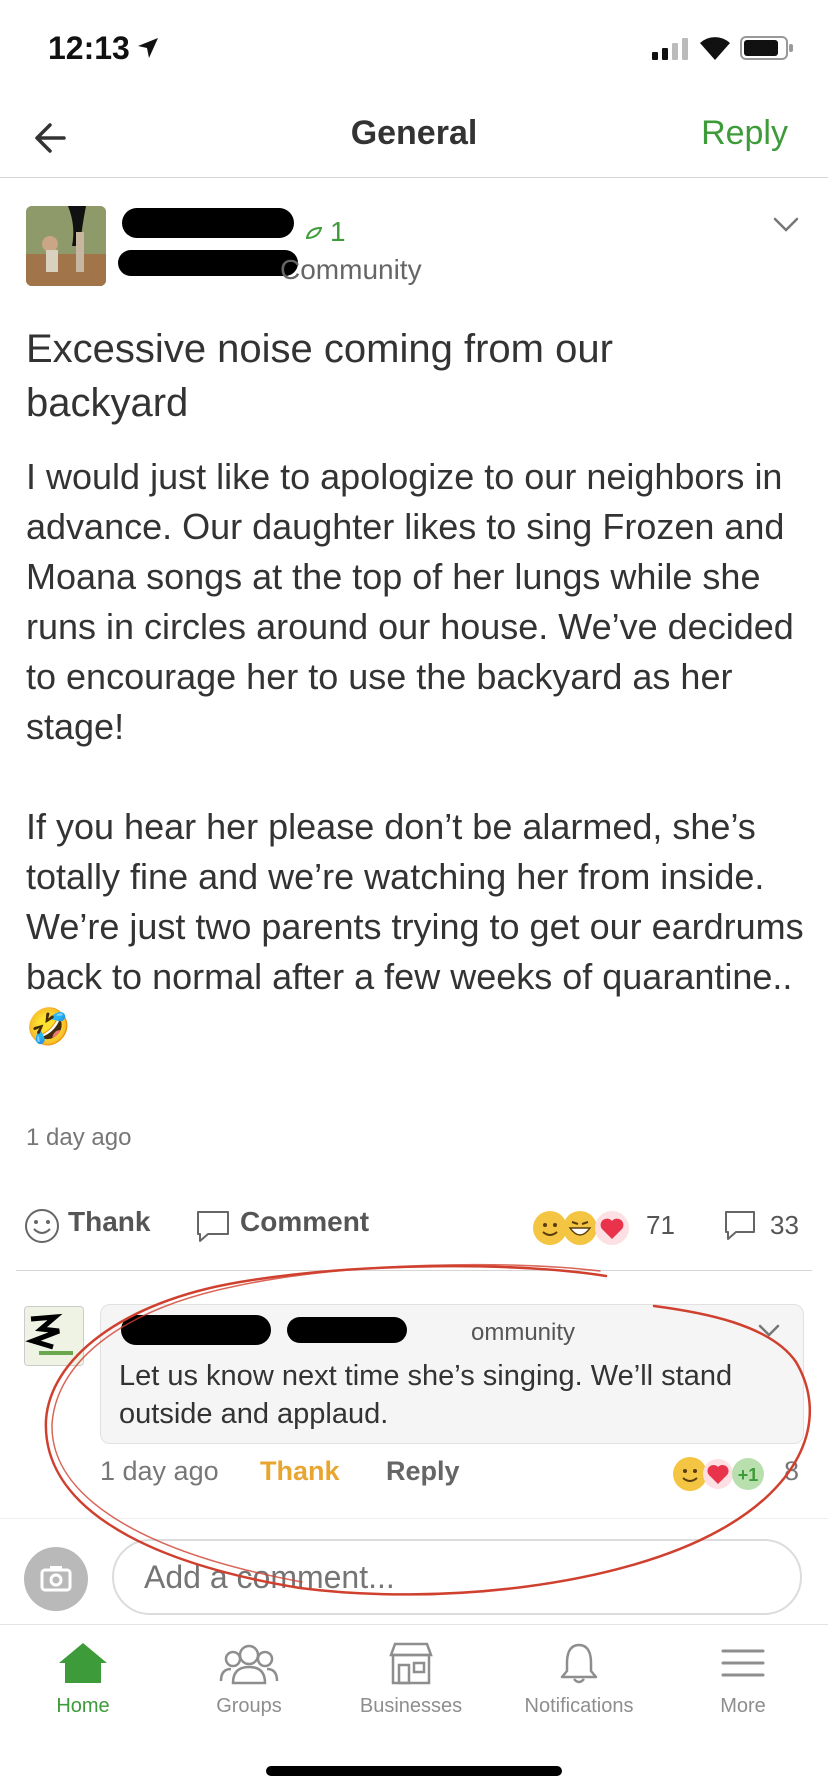 The width and height of the screenshot is (828, 1792). I want to click on businesses-icon, so click(411, 1663).